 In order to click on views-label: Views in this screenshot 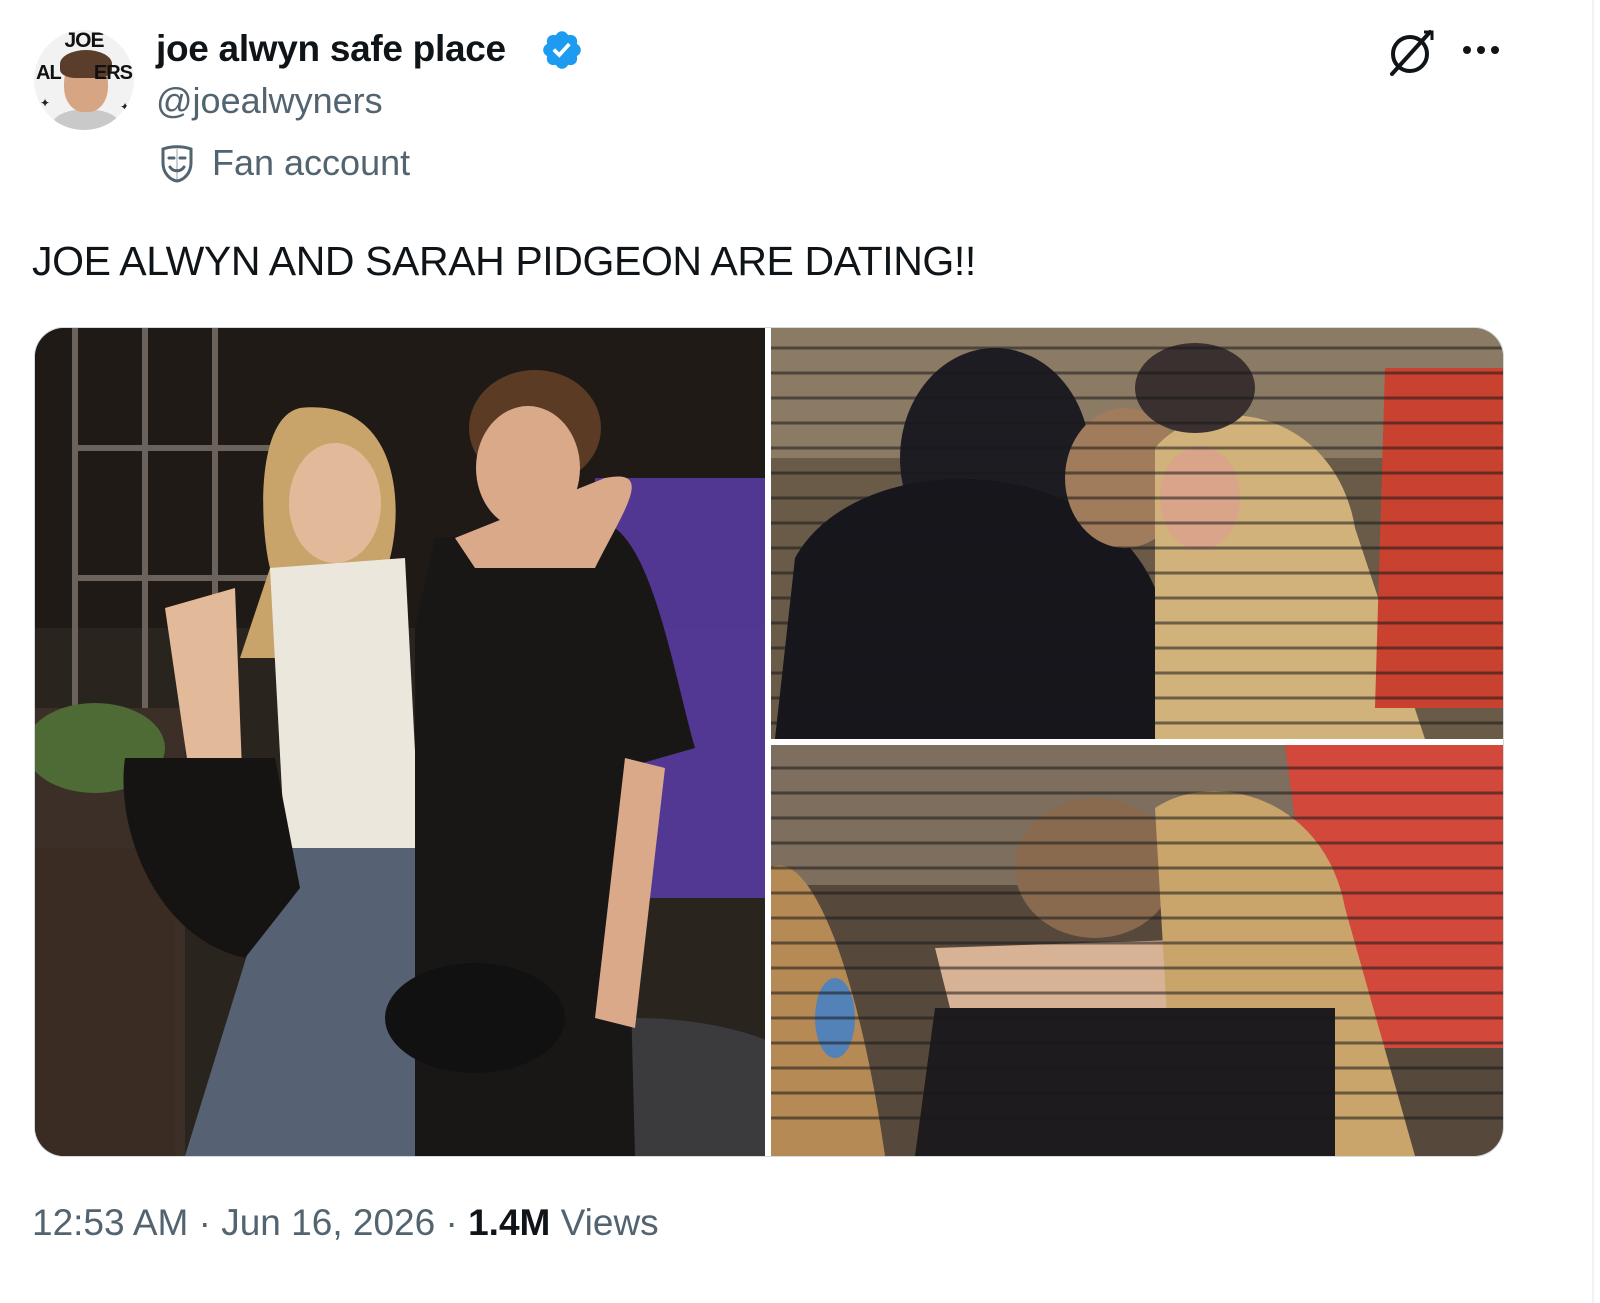, I will do `click(609, 1222)`.